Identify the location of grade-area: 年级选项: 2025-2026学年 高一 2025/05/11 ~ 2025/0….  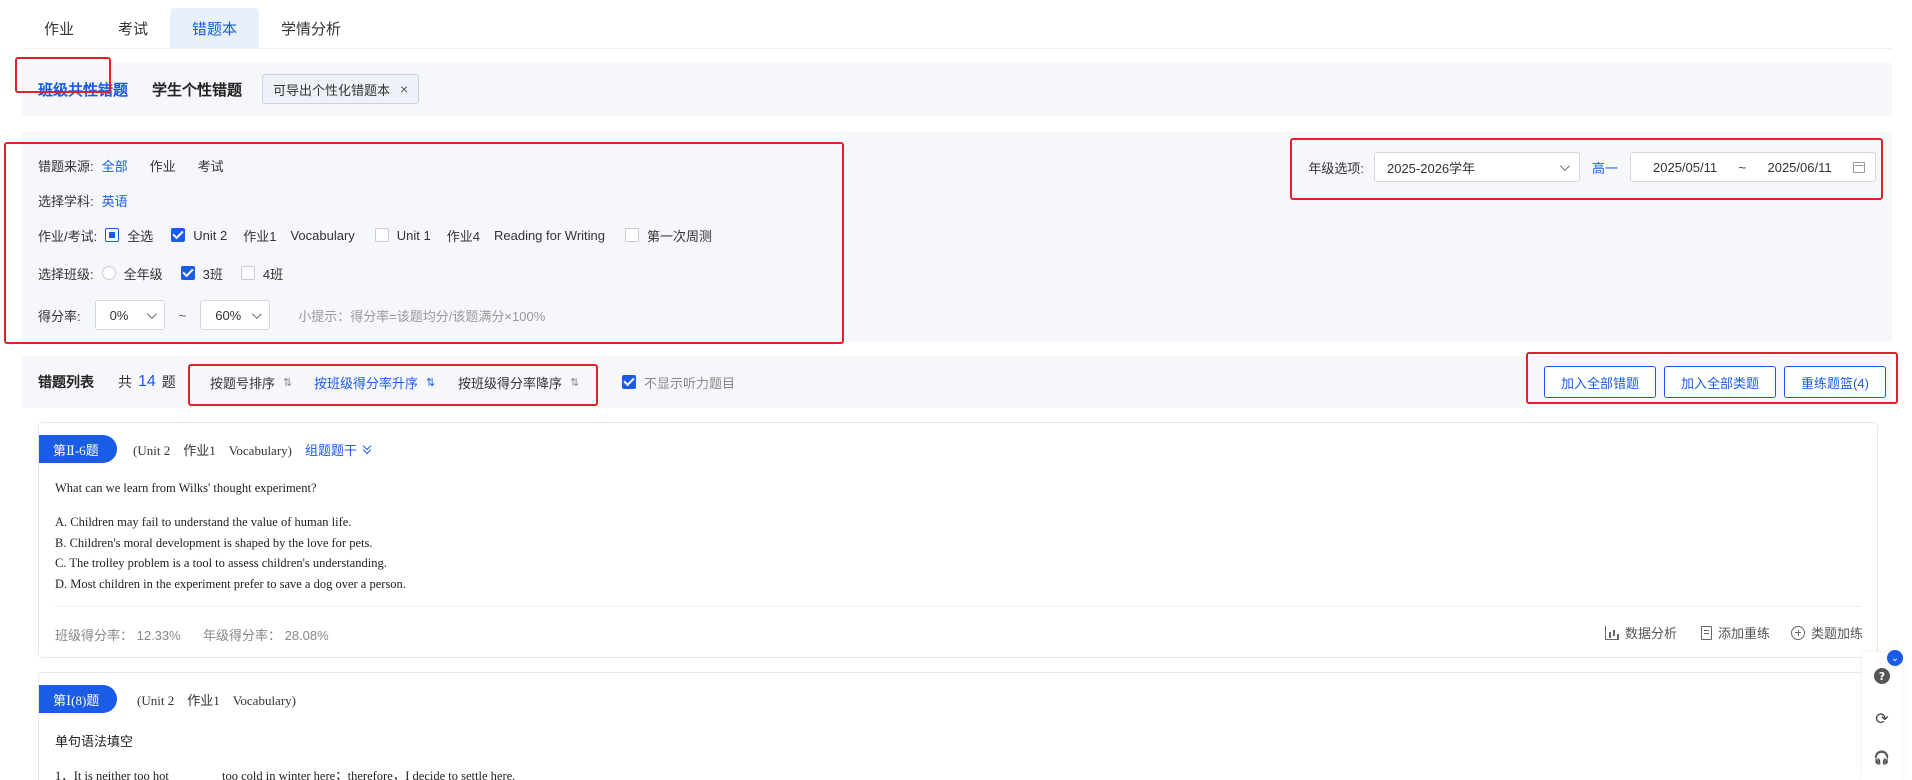
(1592, 167).